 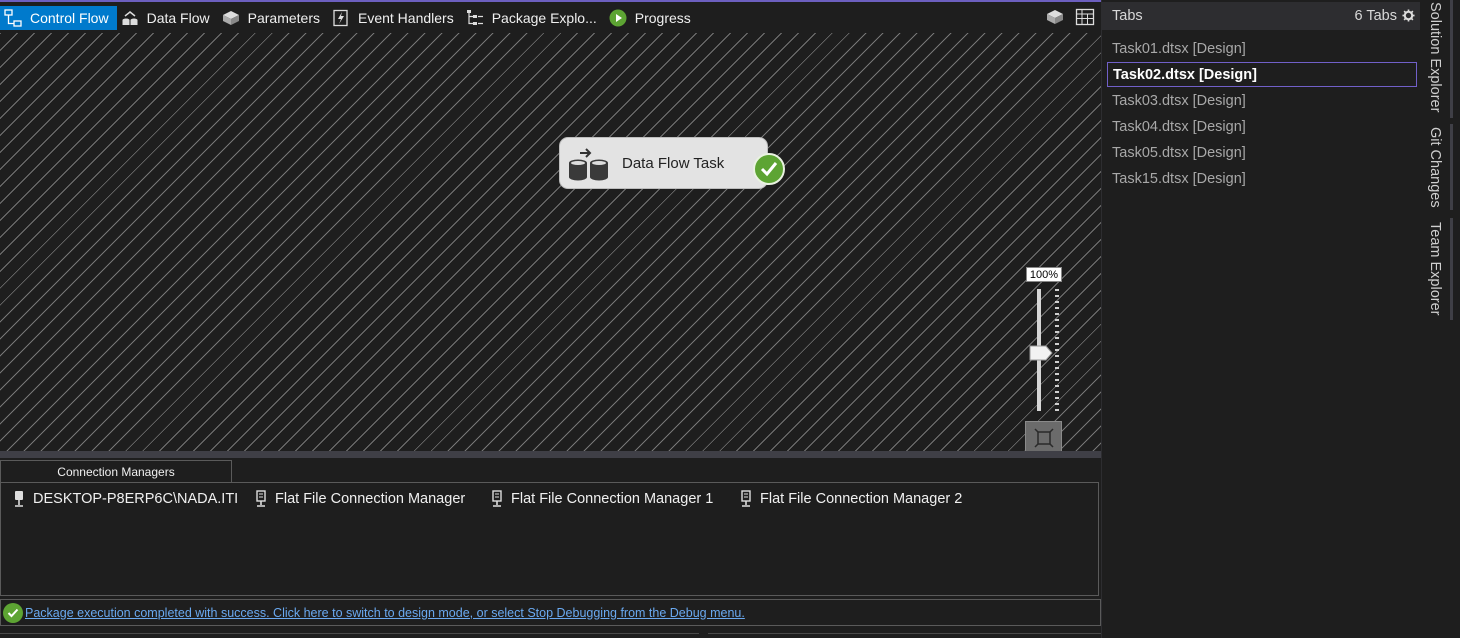 What do you see at coordinates (1085, 17) in the screenshot?
I see `variables-grid-icon` at bounding box center [1085, 17].